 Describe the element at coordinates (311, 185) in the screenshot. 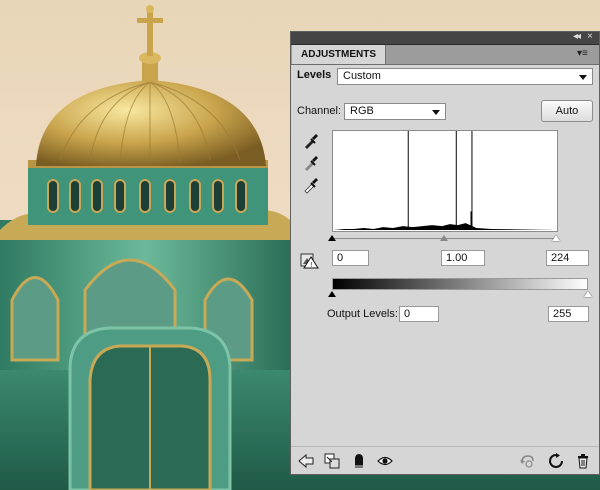

I see `white-point-eyedropper-icon` at that location.